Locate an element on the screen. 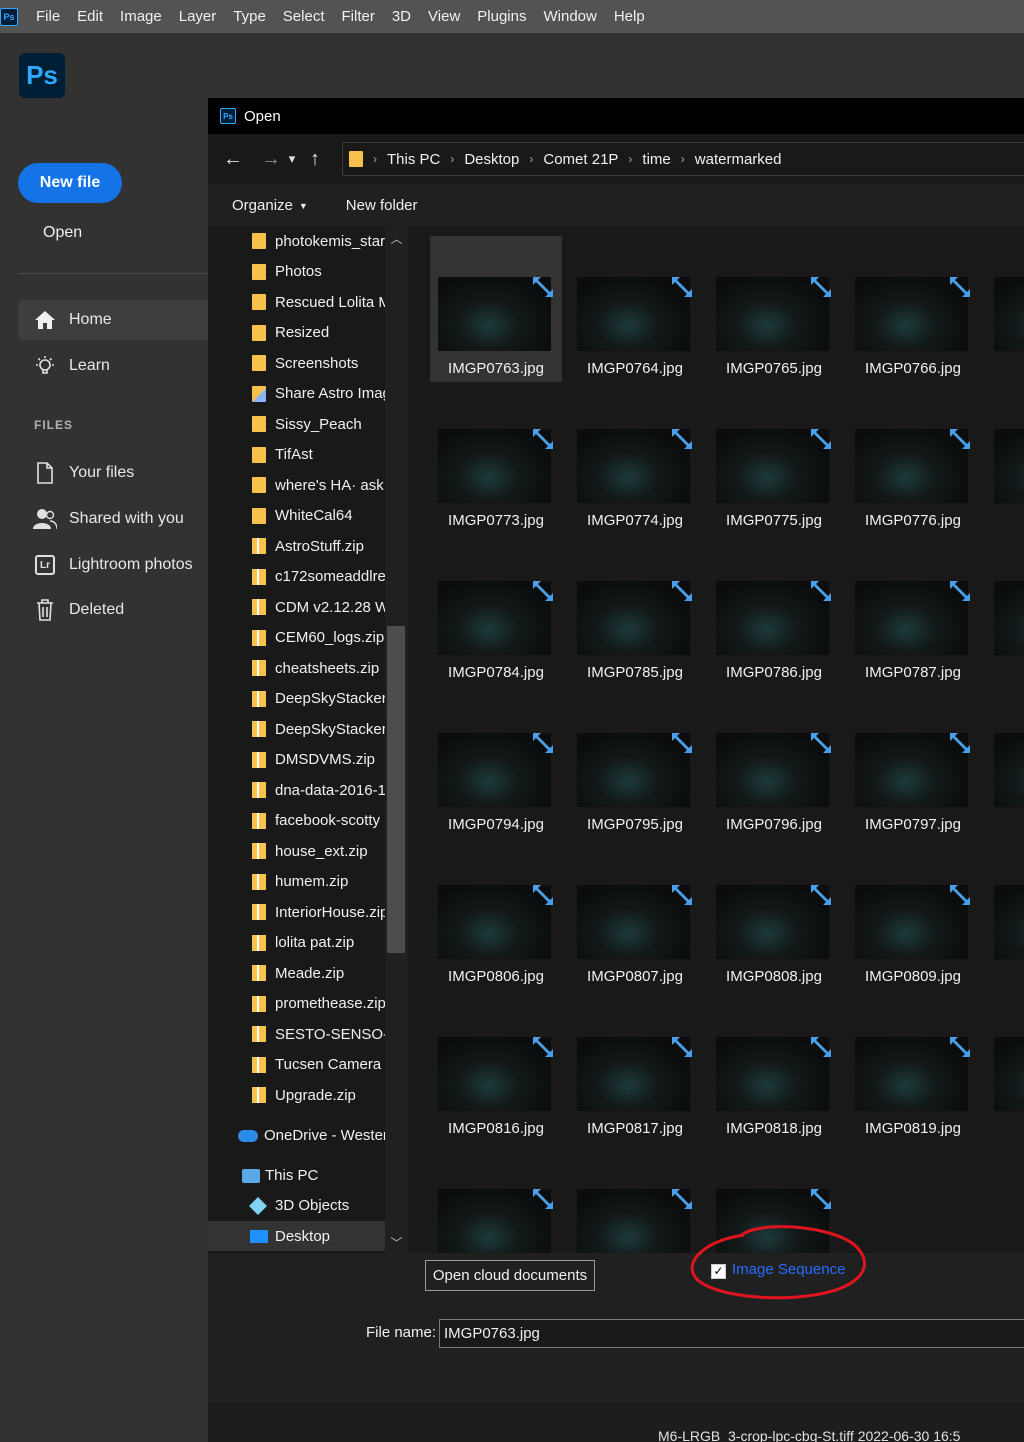 The height and width of the screenshot is (1442, 1024). file-tile: IMGP0807.jpg is located at coordinates (635, 917).